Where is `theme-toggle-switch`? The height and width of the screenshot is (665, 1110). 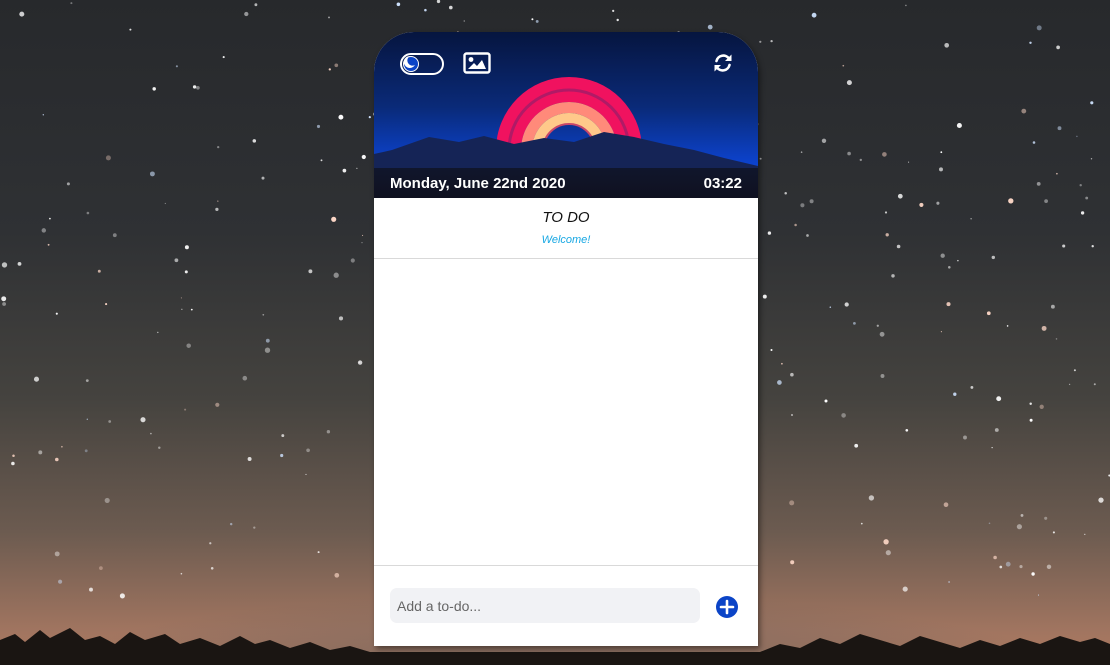 theme-toggle-switch is located at coordinates (422, 64).